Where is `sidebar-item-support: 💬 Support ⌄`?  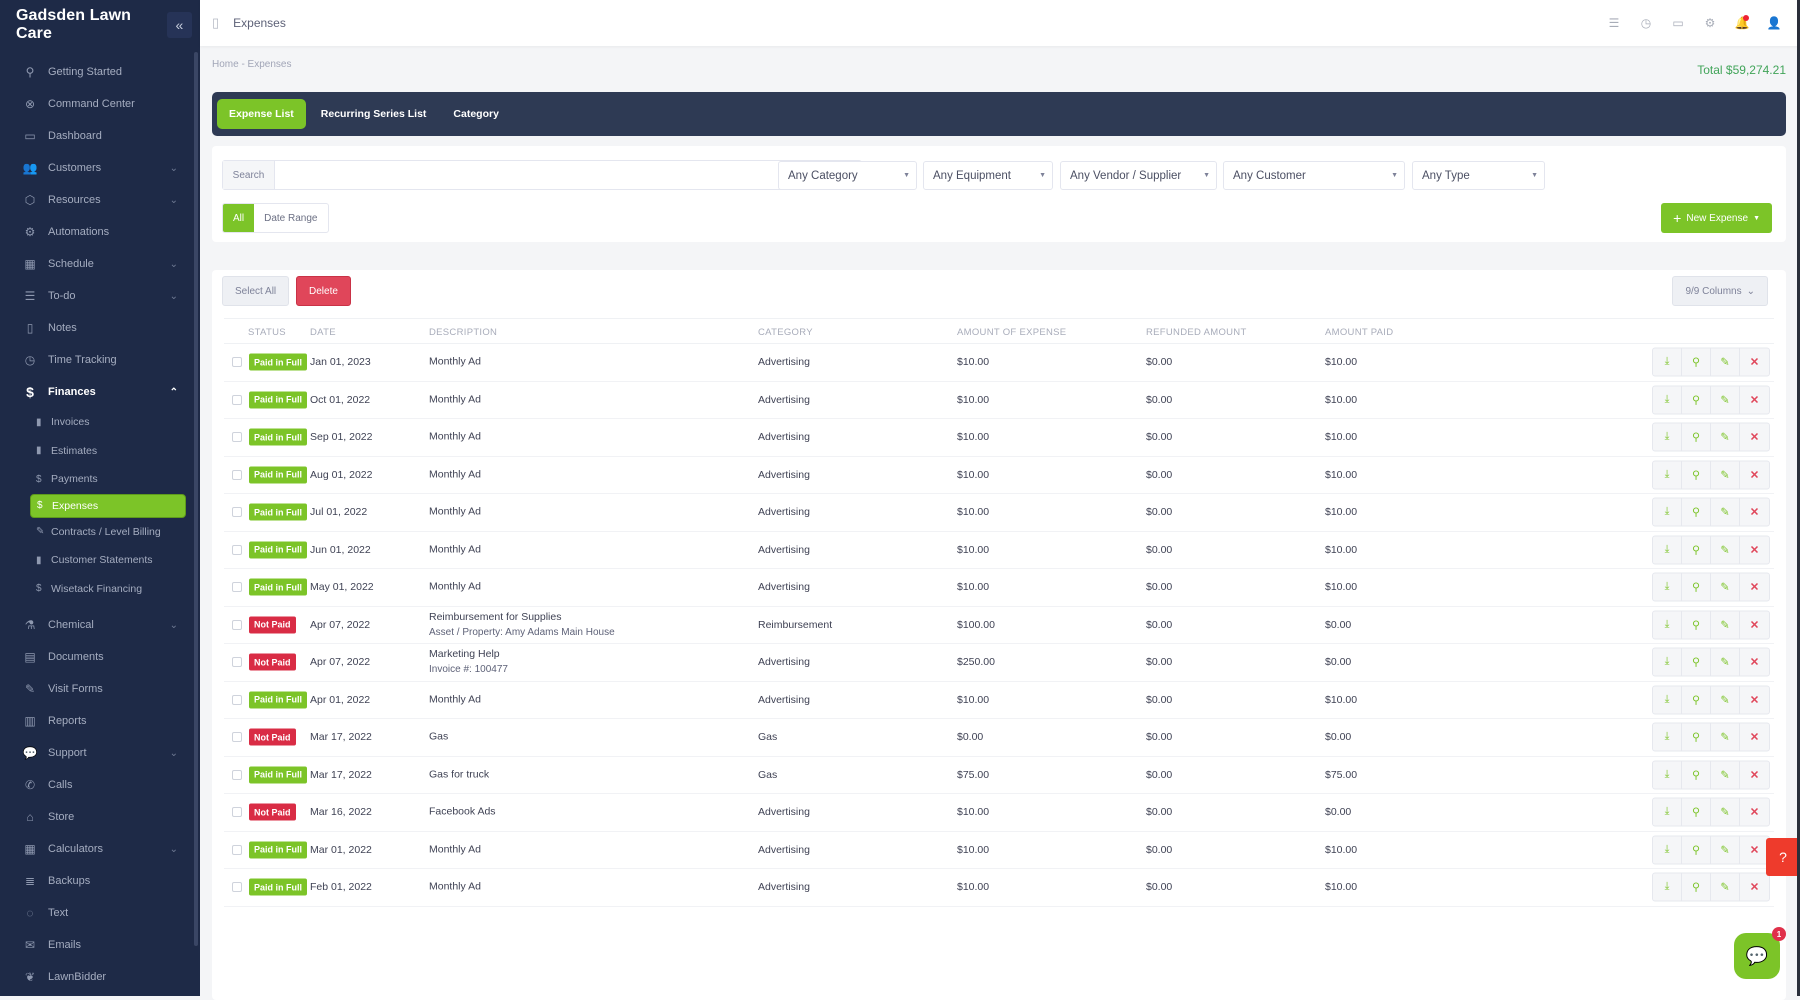 sidebar-item-support: 💬 Support ⌄ is located at coordinates (100, 753).